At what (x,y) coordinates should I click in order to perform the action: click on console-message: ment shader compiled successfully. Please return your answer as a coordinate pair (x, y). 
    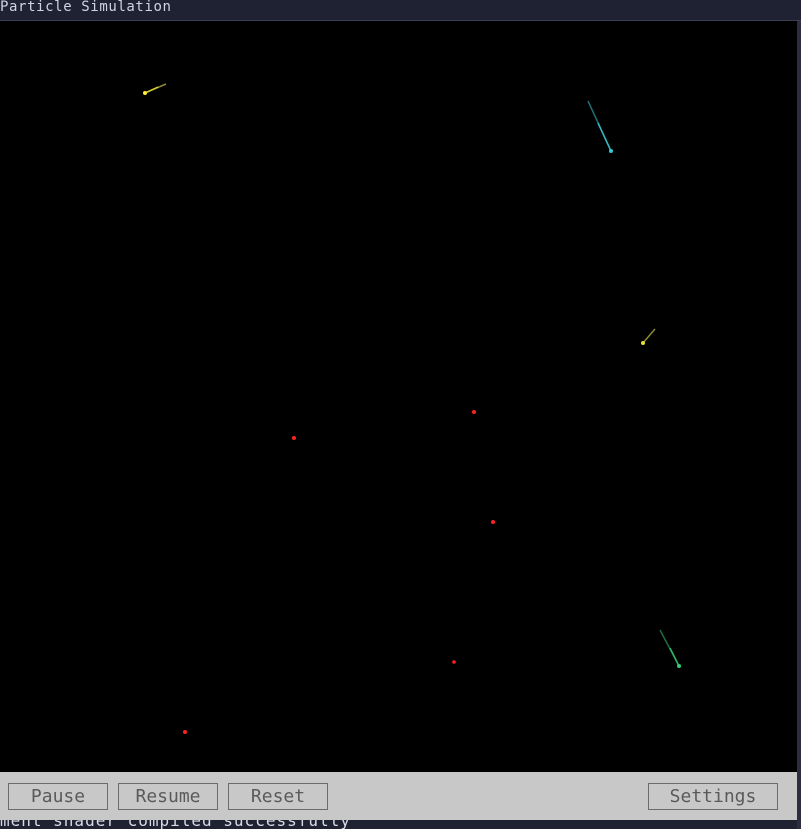
    Looking at the image, I should click on (175, 824).